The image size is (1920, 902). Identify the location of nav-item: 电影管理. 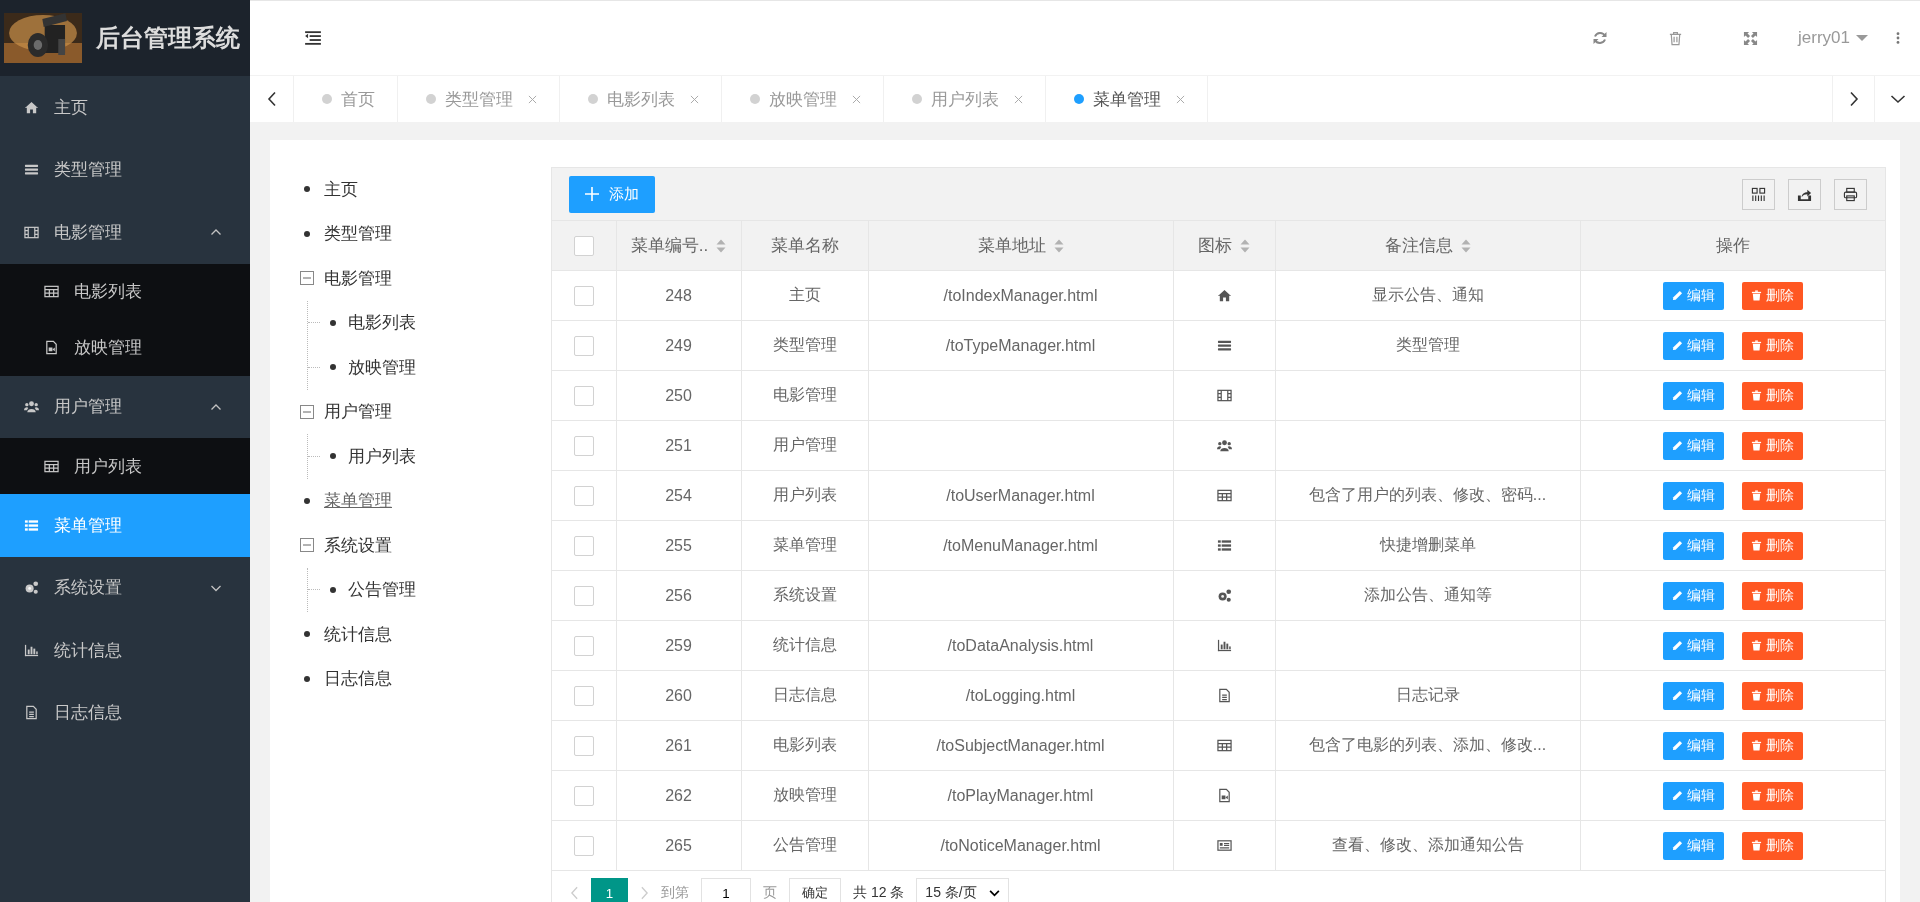
(125, 232).